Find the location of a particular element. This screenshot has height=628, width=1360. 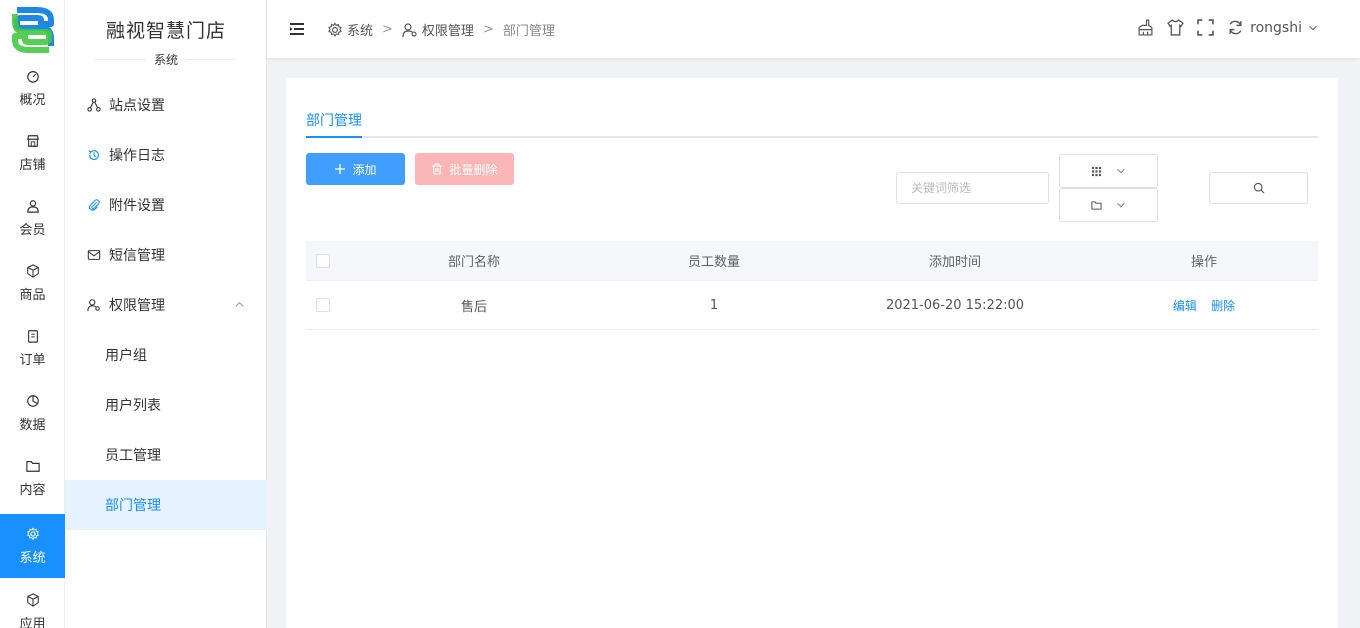

column-header: 部门名称 is located at coordinates (473, 262).